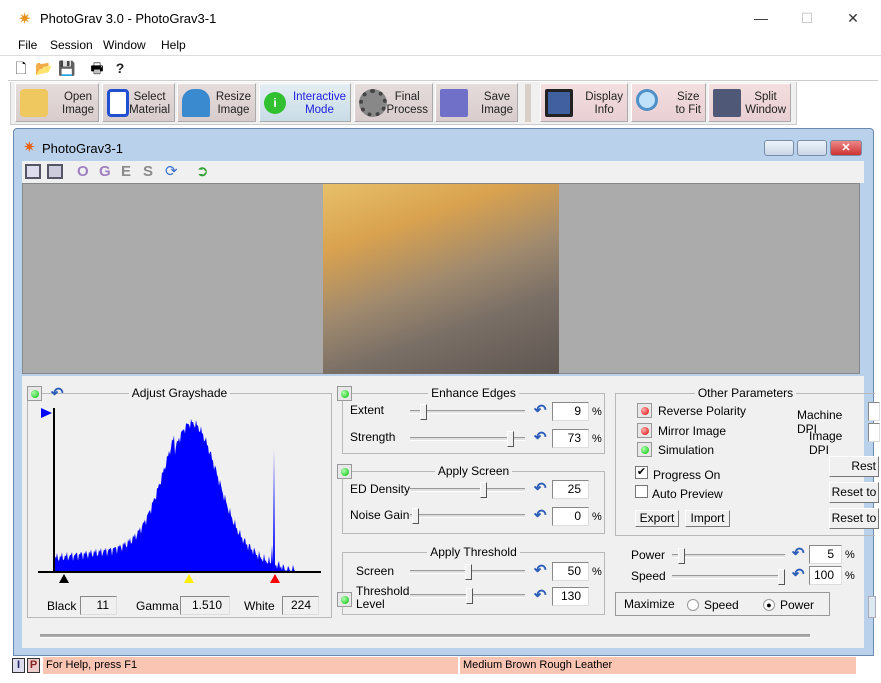 This screenshot has width=881, height=683. Describe the element at coordinates (707, 518) in the screenshot. I see `import-button: Import` at that location.